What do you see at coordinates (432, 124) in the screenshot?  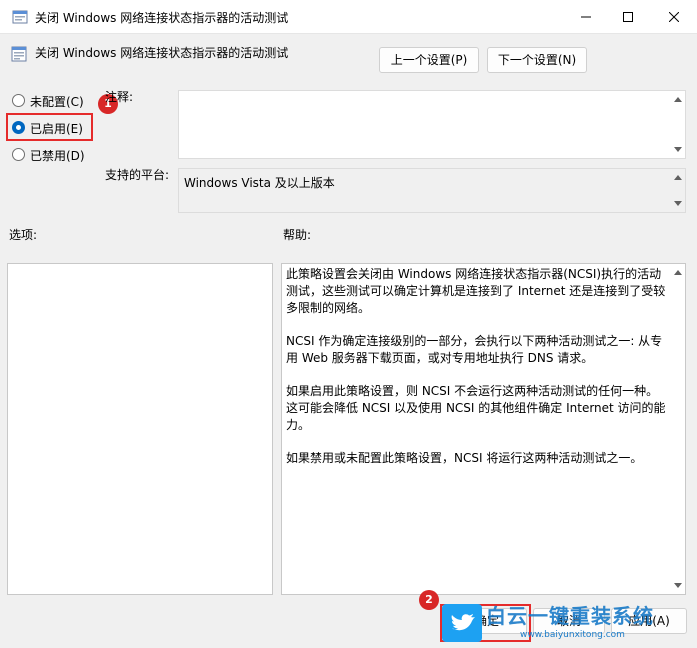 I see `comment-textarea` at bounding box center [432, 124].